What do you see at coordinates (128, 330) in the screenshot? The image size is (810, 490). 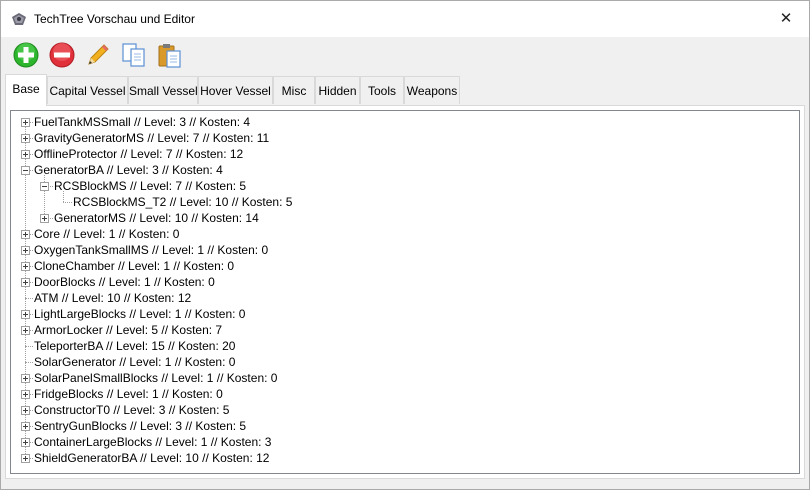 I see `tree-node-label: ArmorLocker // Level: 5 // Kosten: 7` at bounding box center [128, 330].